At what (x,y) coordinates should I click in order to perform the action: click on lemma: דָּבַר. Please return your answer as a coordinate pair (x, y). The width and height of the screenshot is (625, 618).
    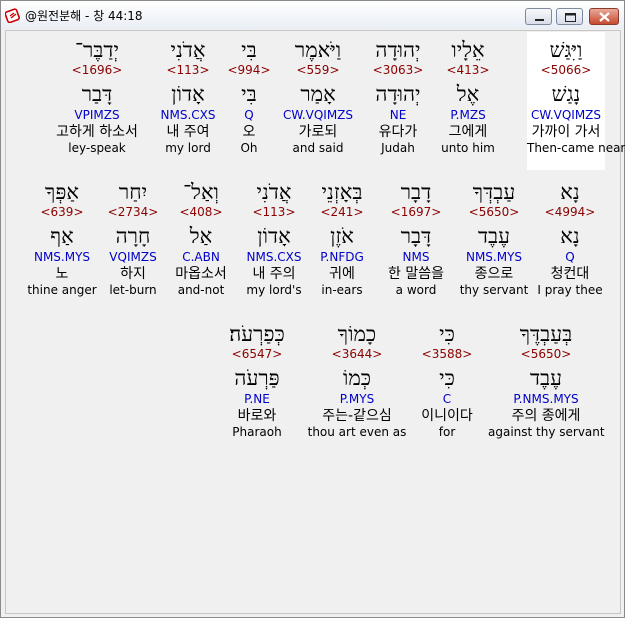
    Looking at the image, I should click on (97, 94).